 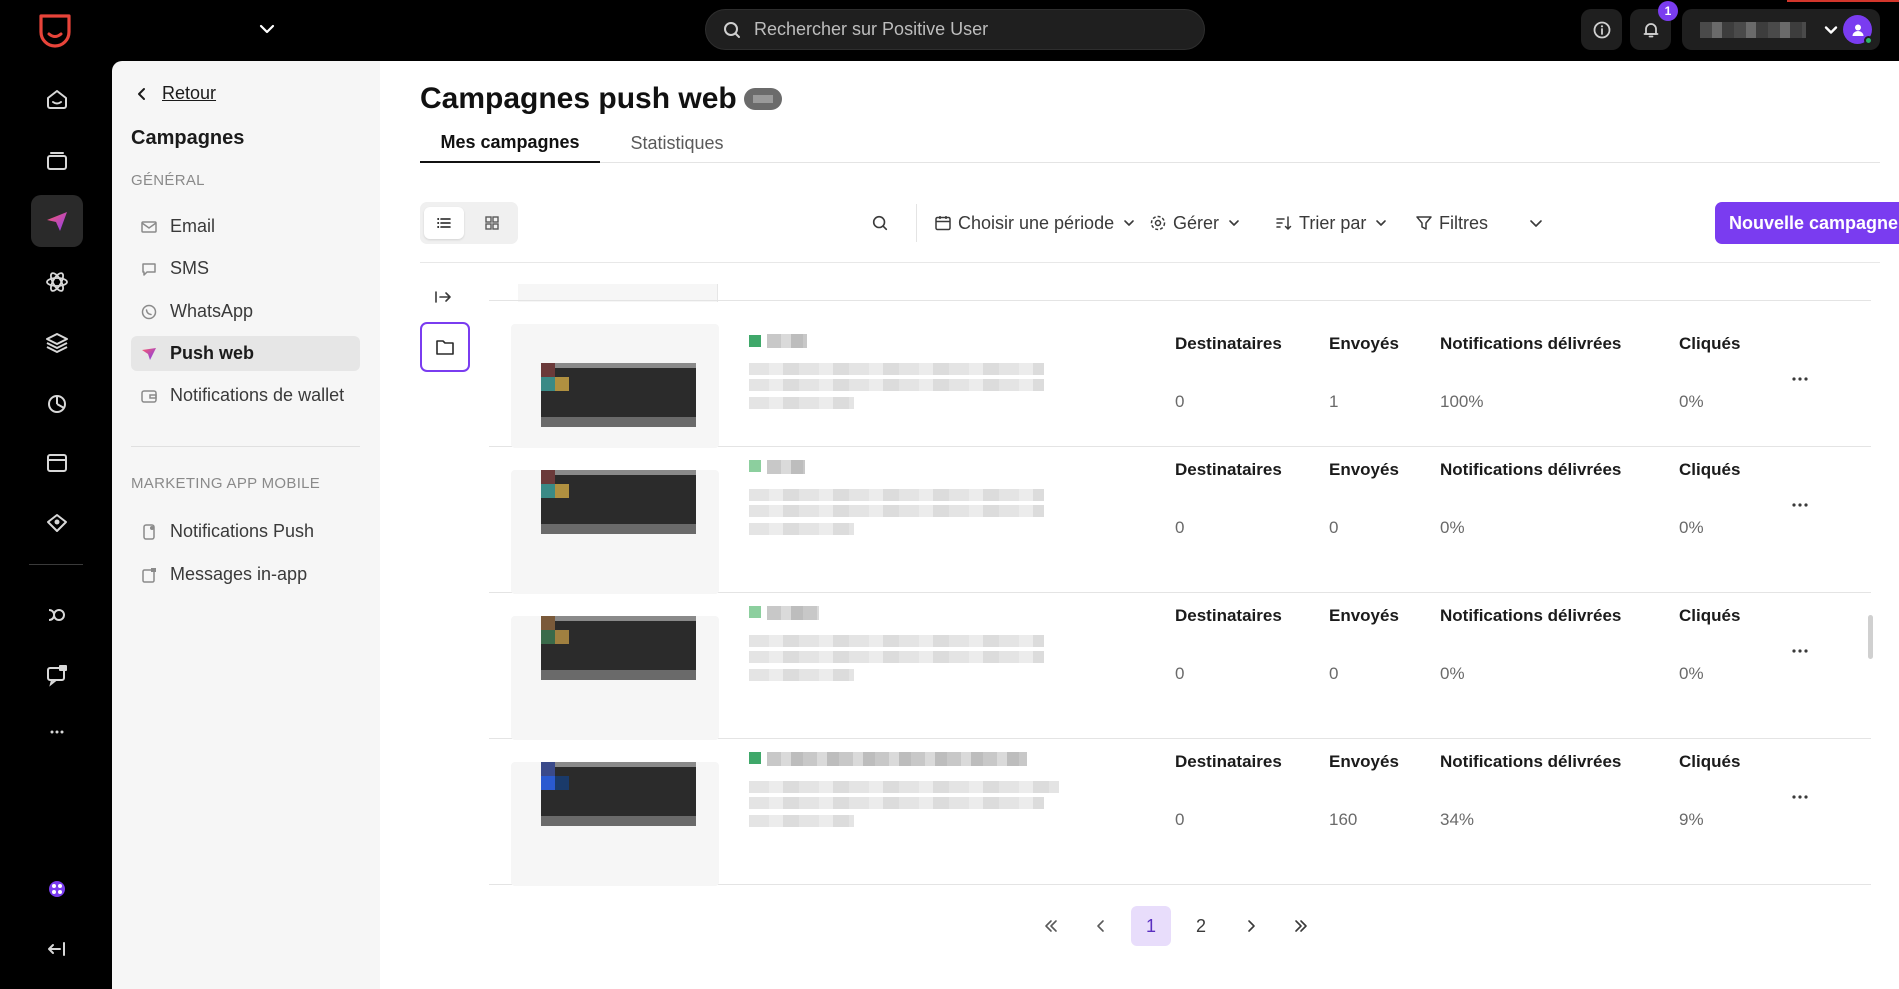 I want to click on rail-layers, so click(x=57, y=343).